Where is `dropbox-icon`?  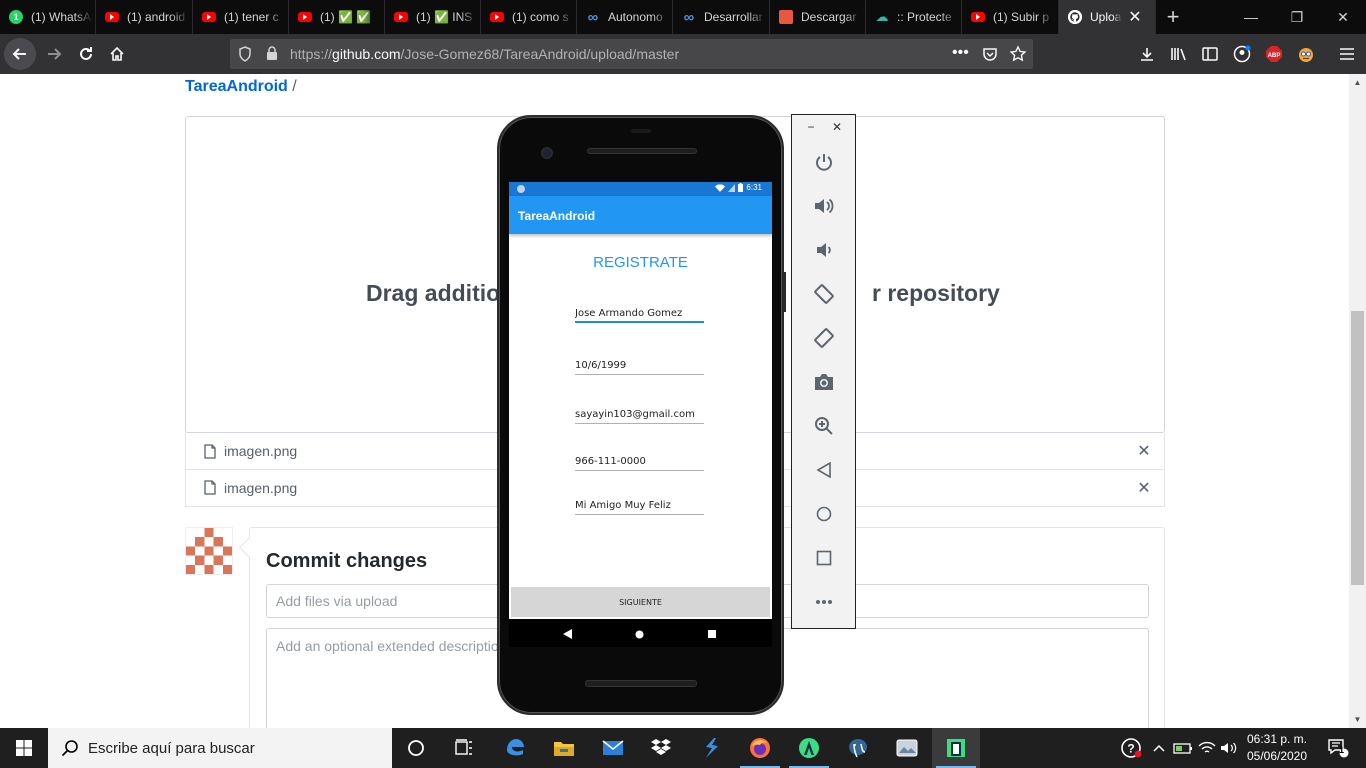
dropbox-icon is located at coordinates (661, 748).